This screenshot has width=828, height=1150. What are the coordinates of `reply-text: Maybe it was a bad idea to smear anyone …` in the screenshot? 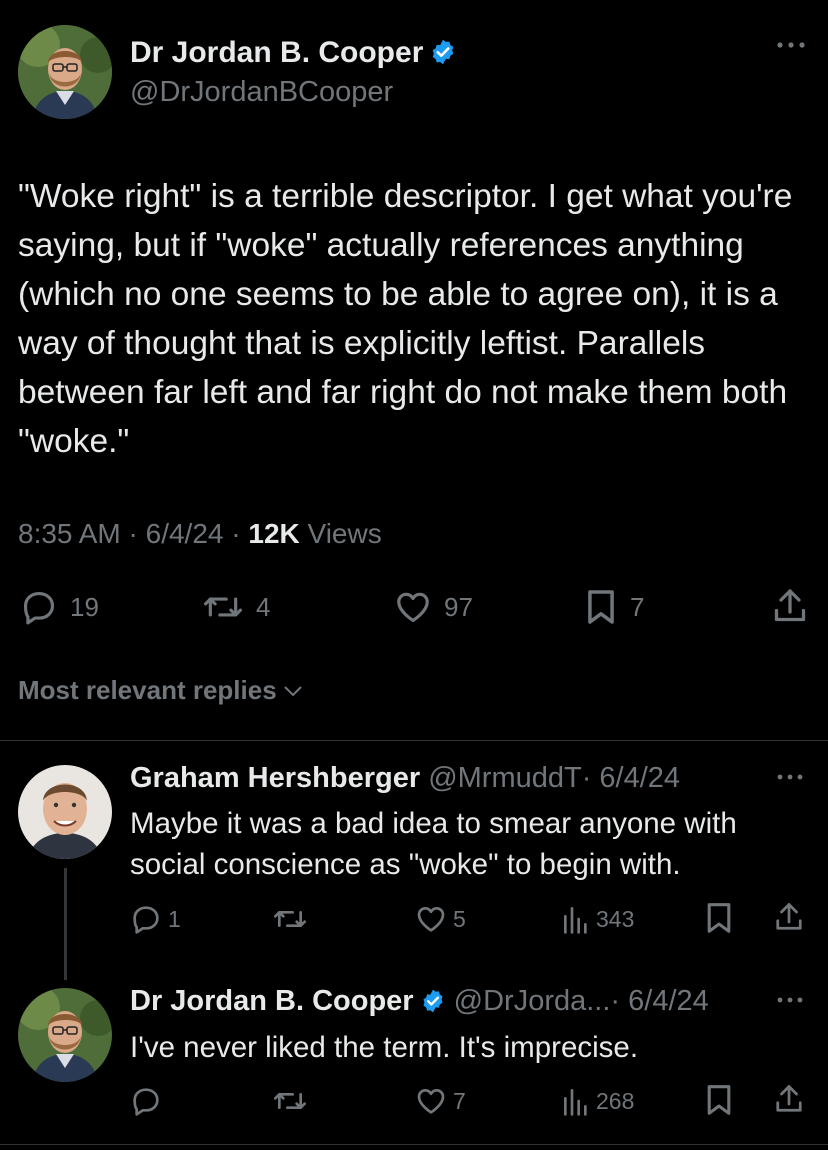 It's located at (433, 844).